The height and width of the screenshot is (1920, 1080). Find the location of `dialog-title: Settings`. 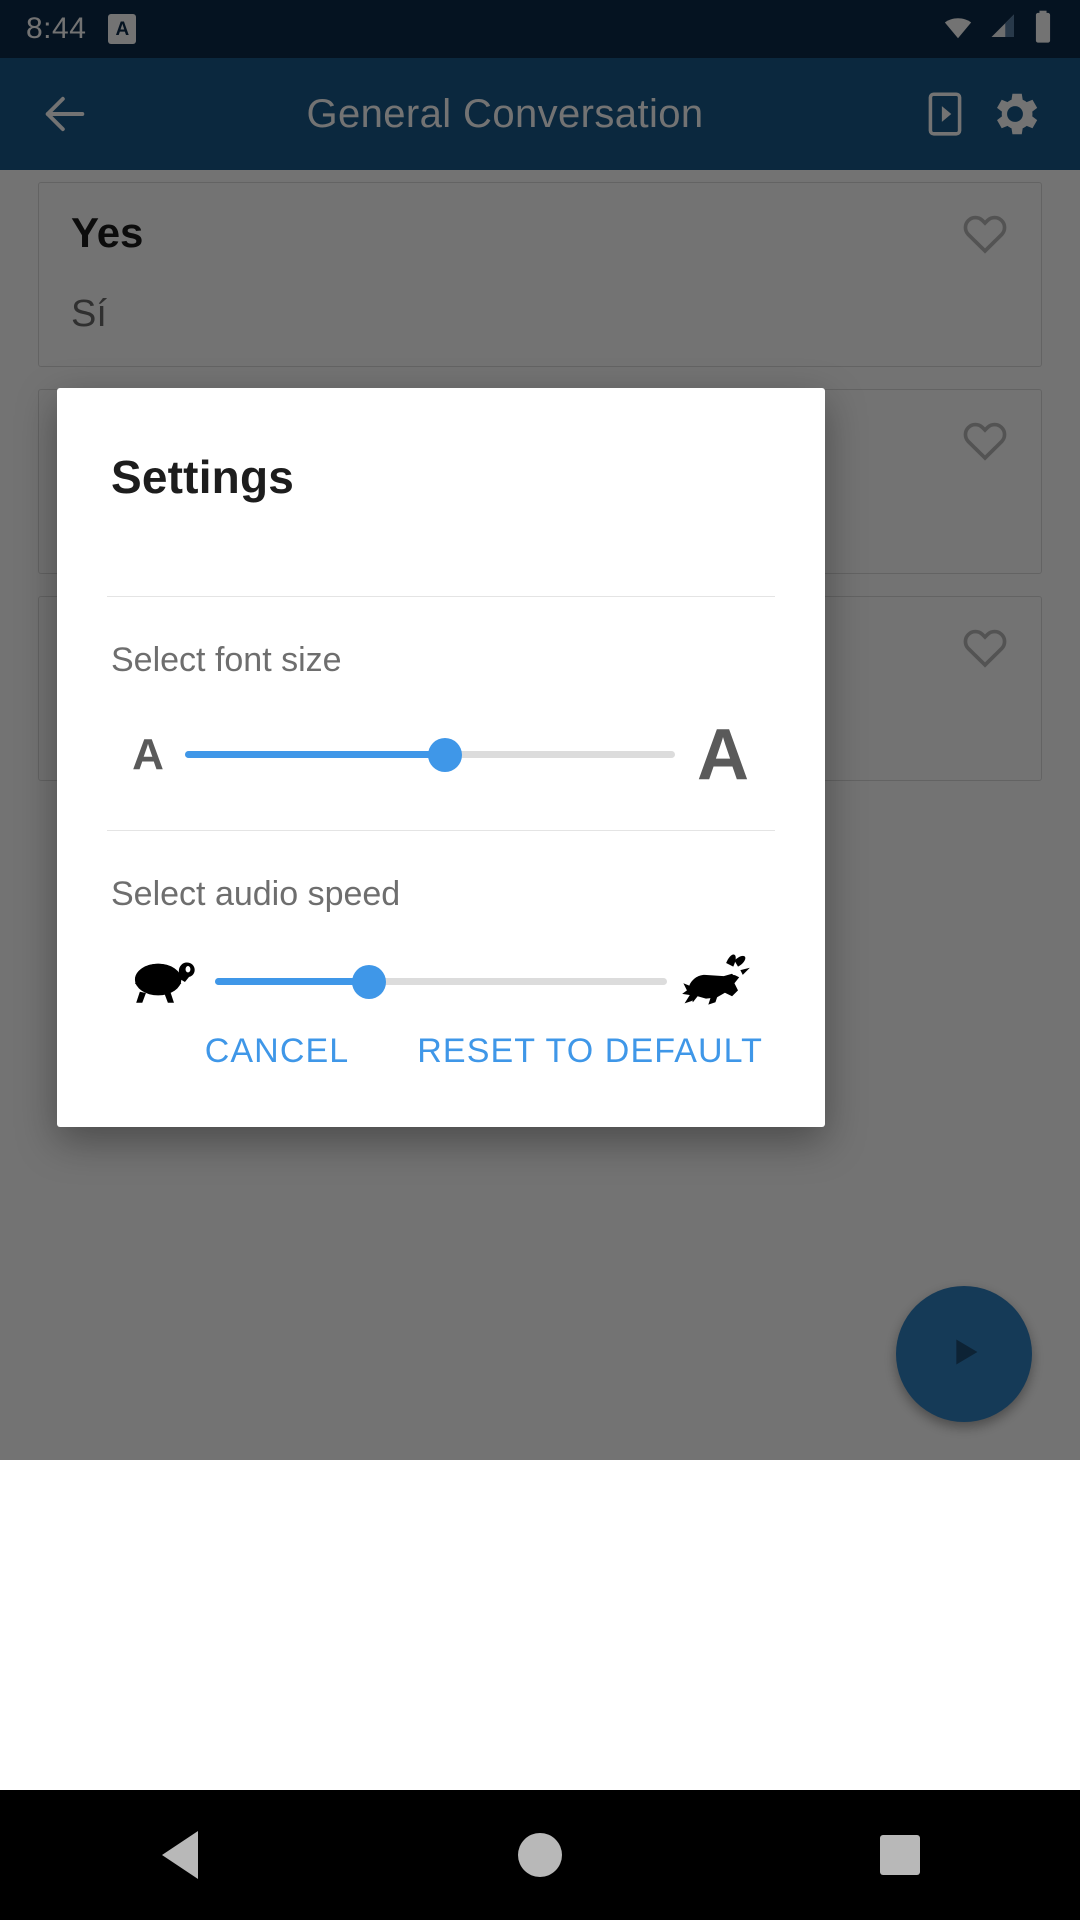

dialog-title: Settings is located at coordinates (203, 477).